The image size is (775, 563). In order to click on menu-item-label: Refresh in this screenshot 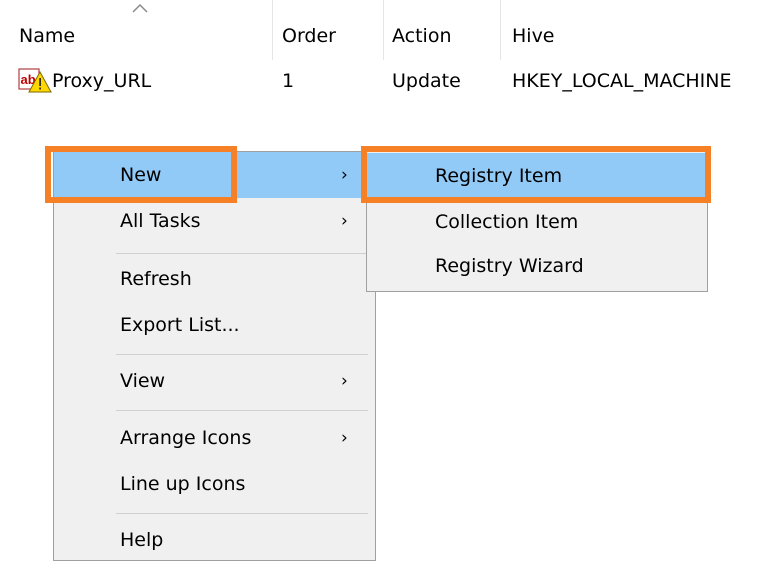, I will do `click(156, 279)`.